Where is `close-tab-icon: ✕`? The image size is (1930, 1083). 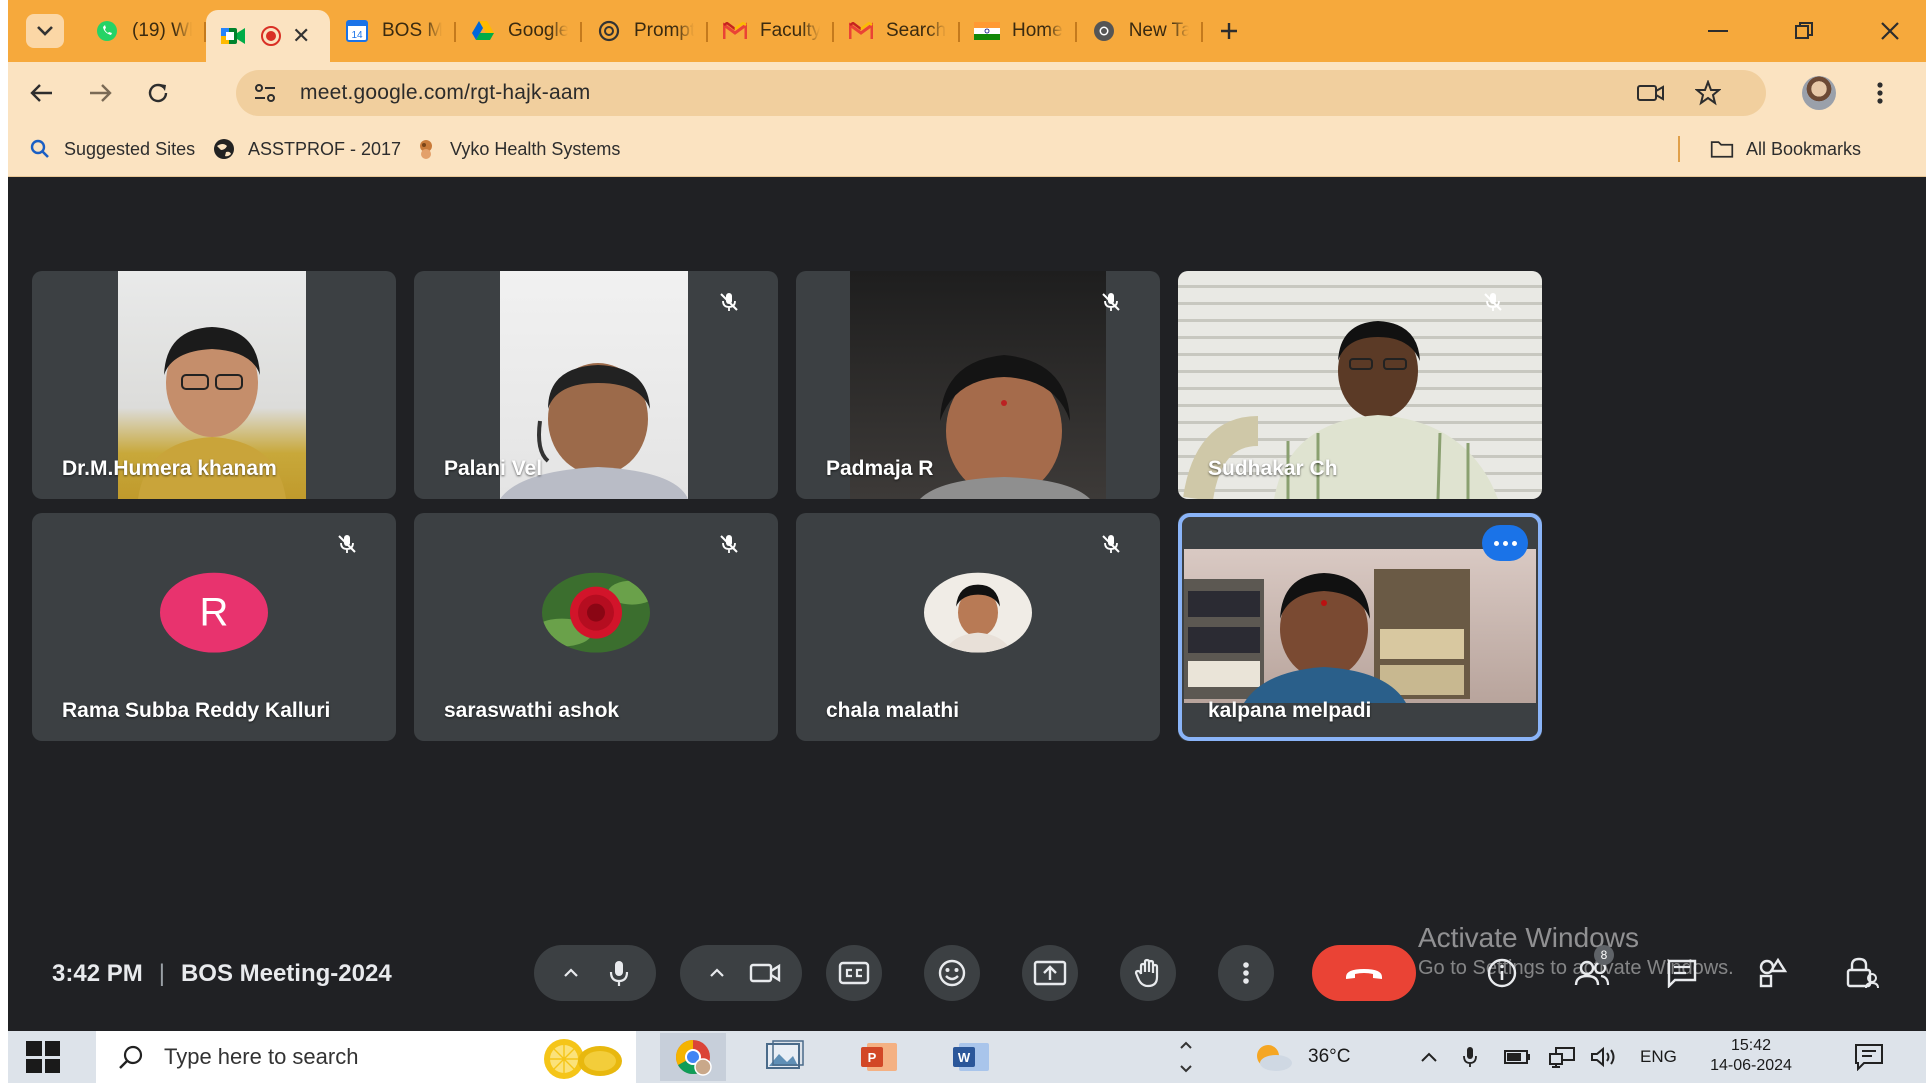
close-tab-icon: ✕ is located at coordinates (301, 36).